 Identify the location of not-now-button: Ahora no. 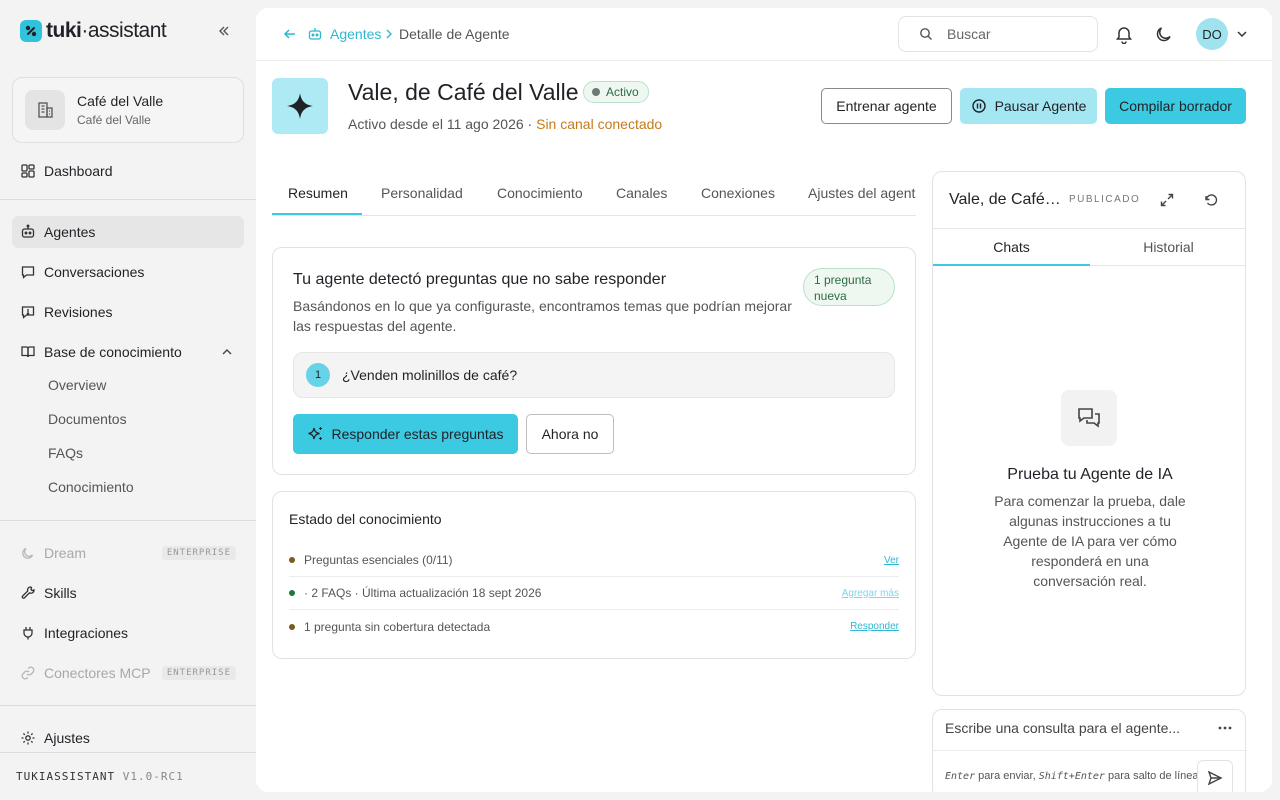
(570, 434).